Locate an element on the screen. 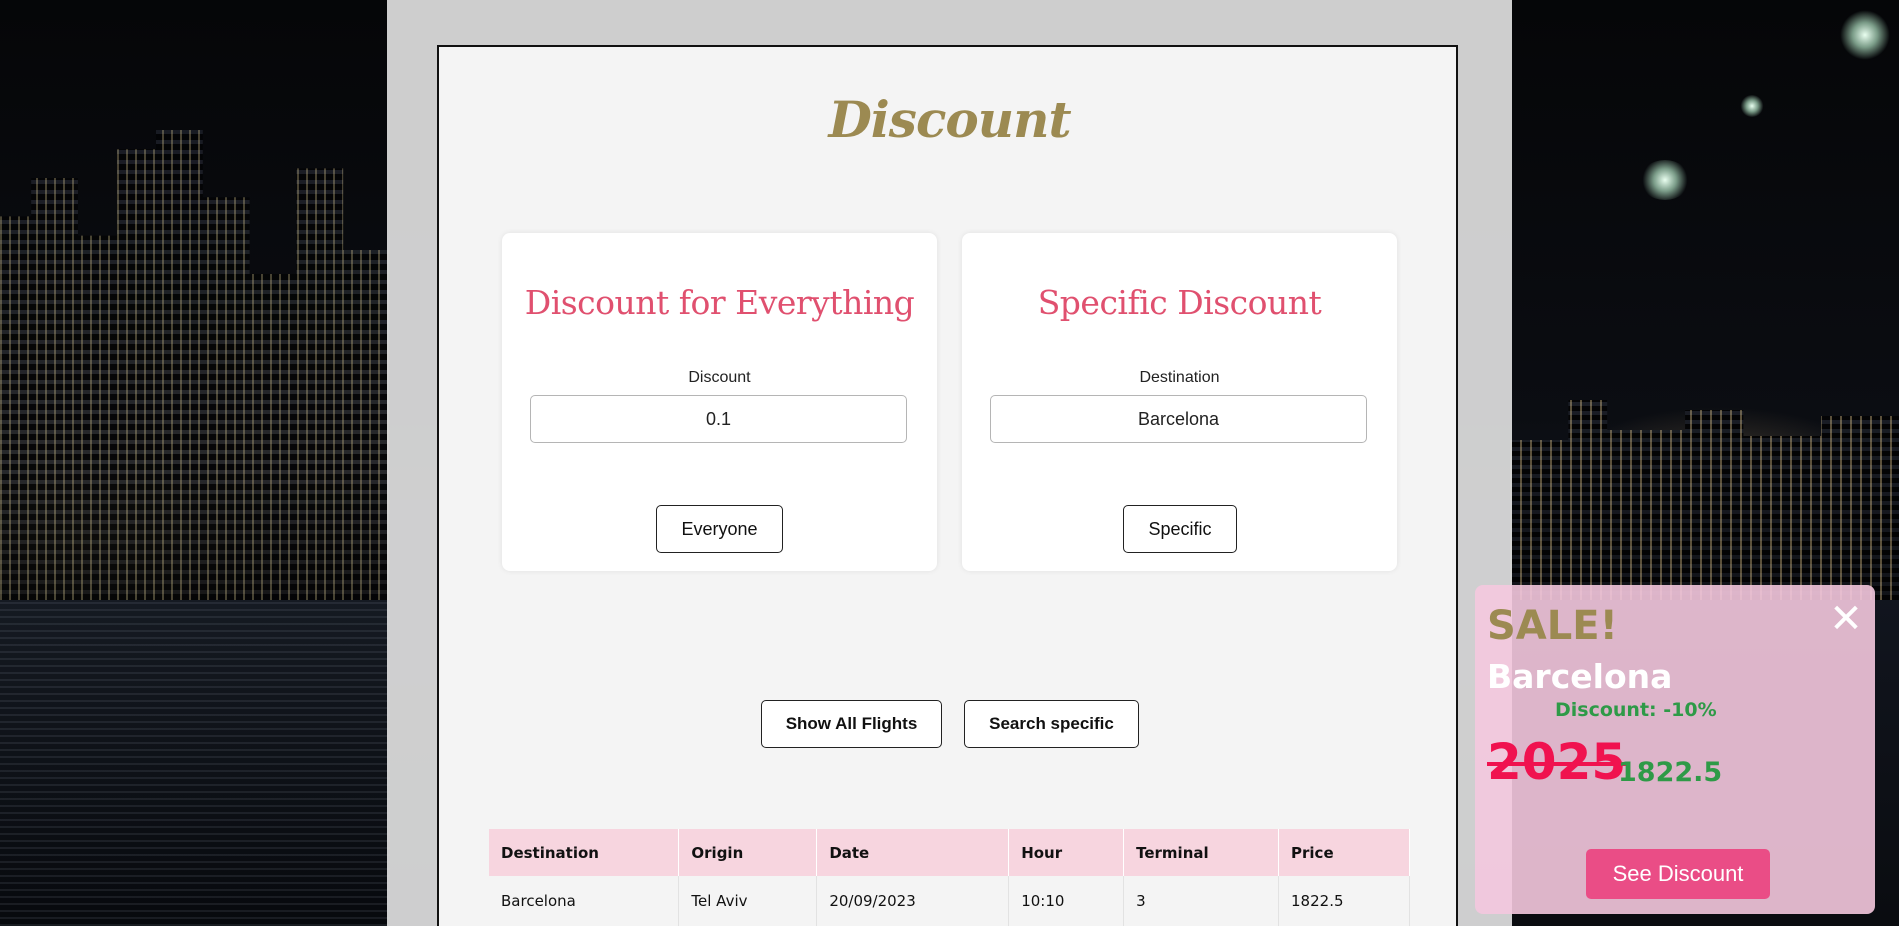 This screenshot has height=926, width=1899. column-header: Terminal is located at coordinates (1201, 852).